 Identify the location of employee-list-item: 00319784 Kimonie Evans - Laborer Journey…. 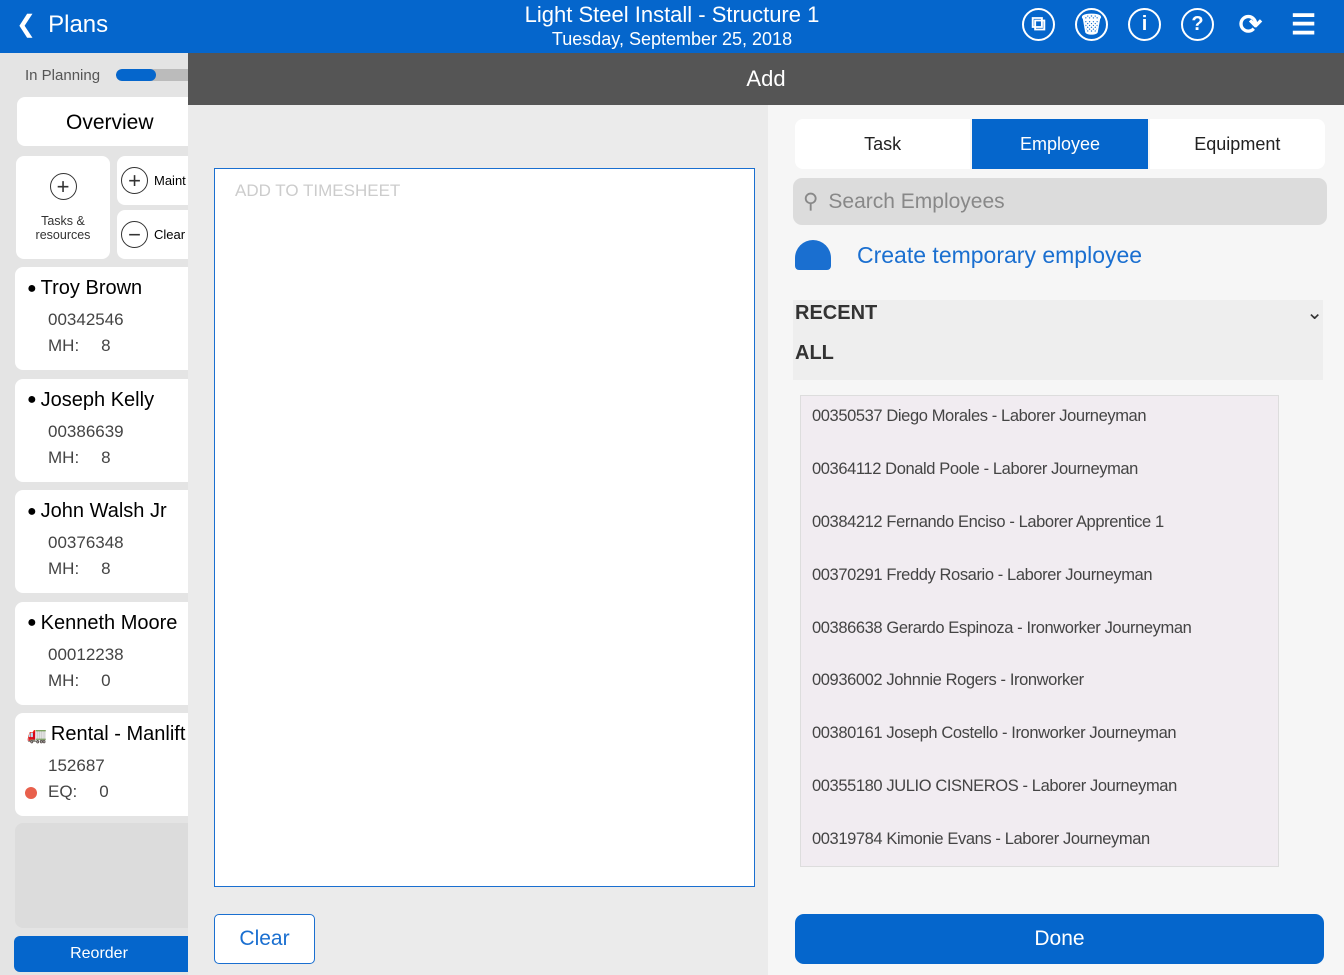
(1039, 845).